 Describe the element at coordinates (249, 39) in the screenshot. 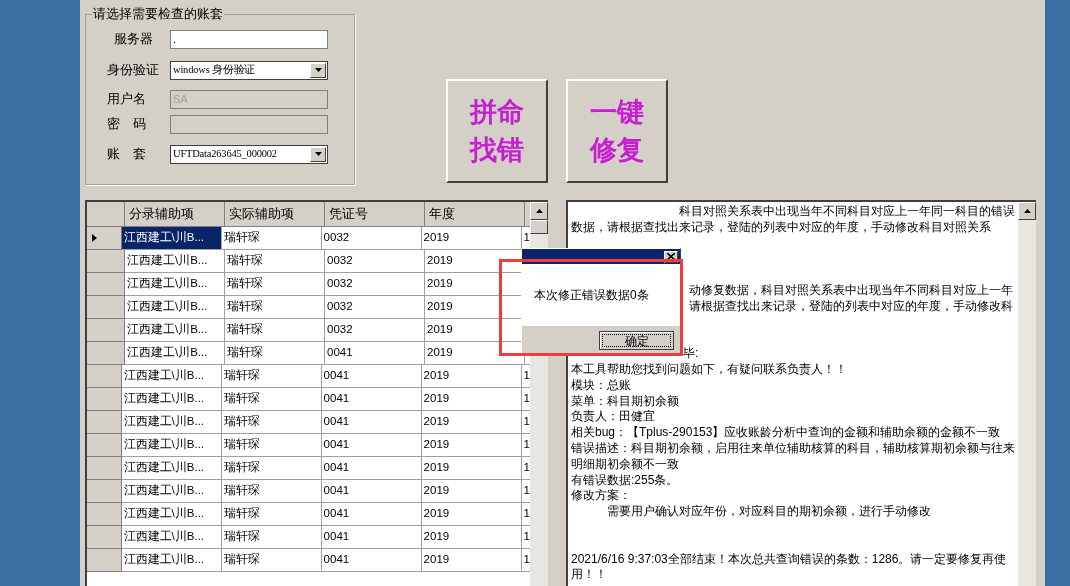

I see `input-field: .` at that location.